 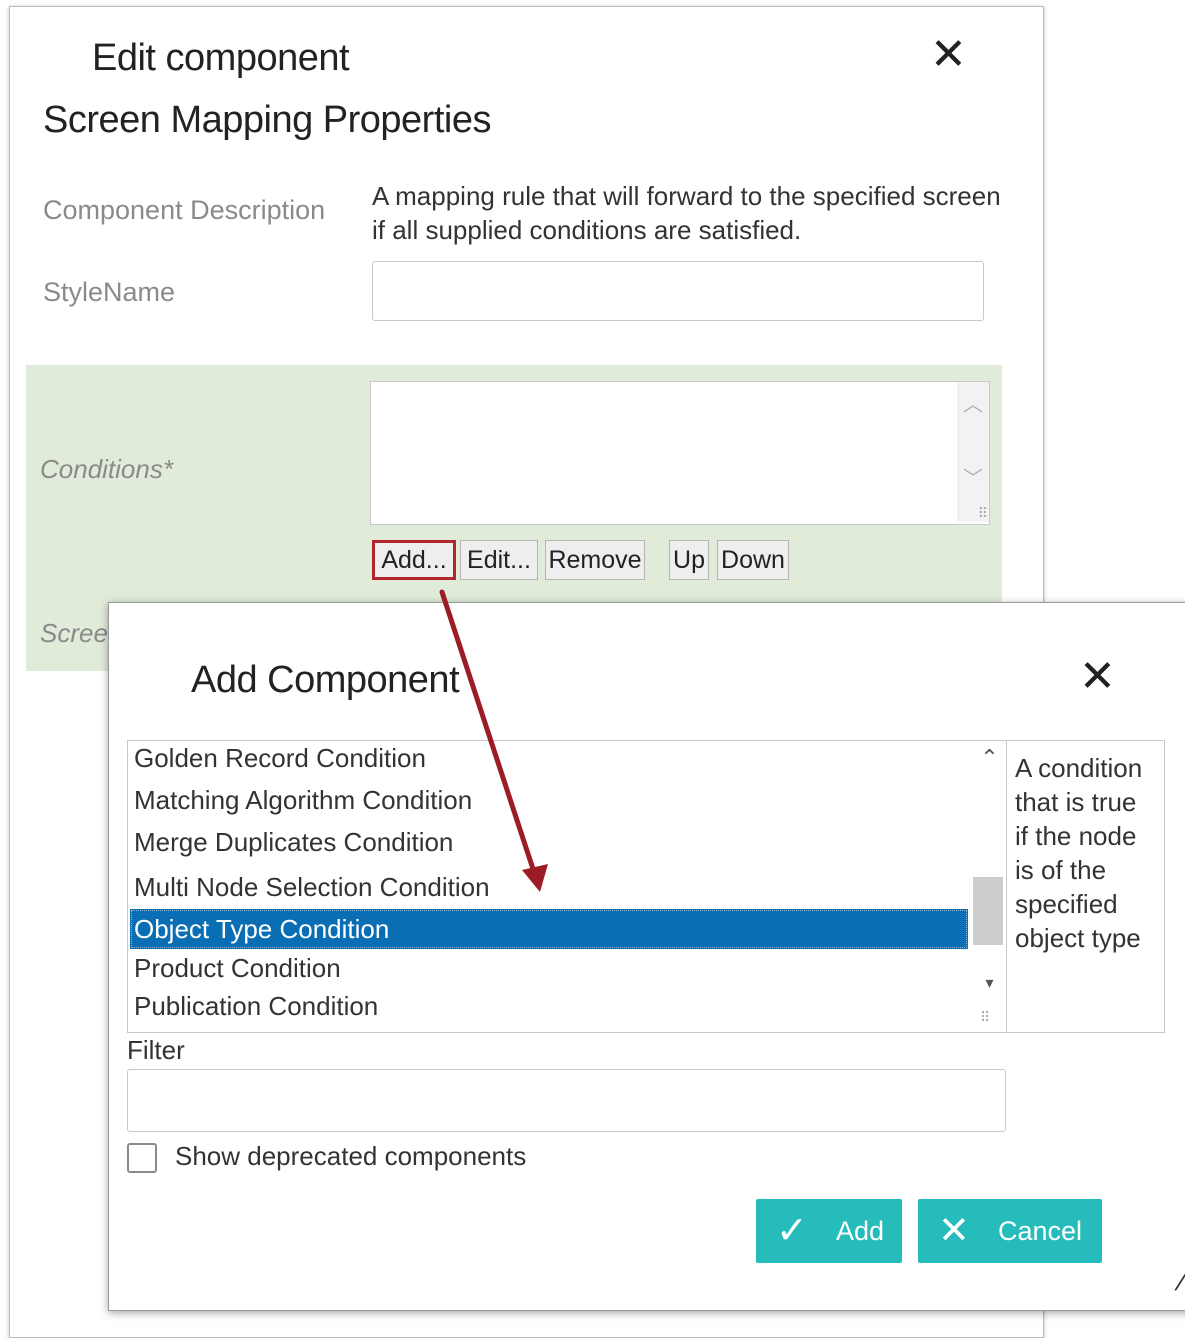 What do you see at coordinates (988, 911) in the screenshot?
I see `scrollbar-thumb` at bounding box center [988, 911].